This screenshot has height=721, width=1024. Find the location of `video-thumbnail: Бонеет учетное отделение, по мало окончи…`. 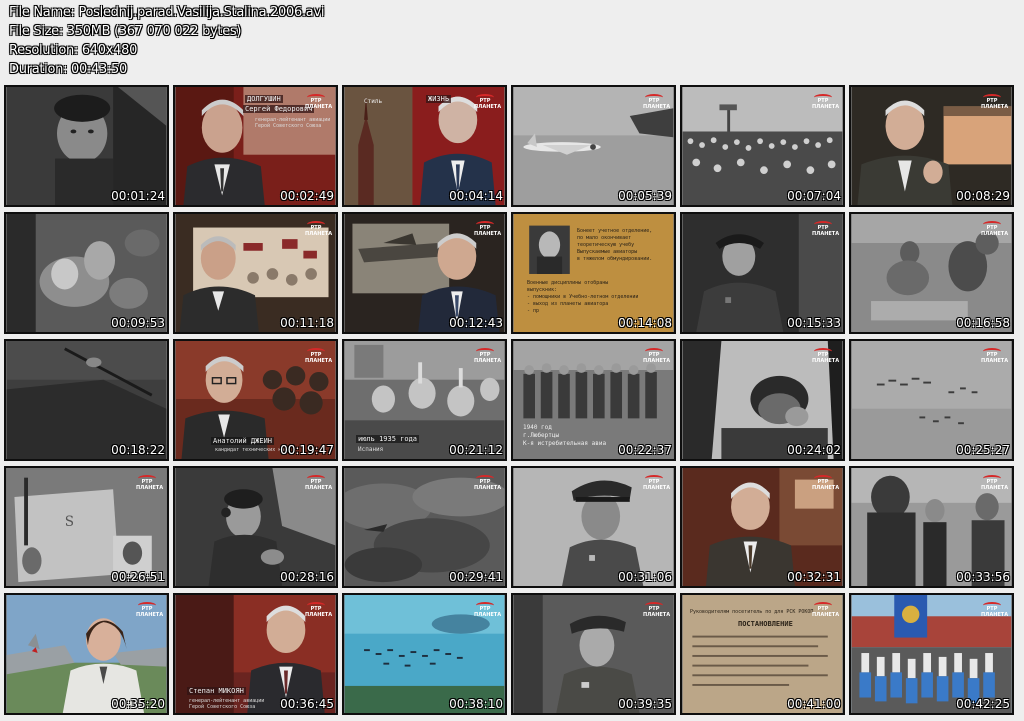

video-thumbnail: Бонеет учетное отделение, по мало окончи… is located at coordinates (593, 273).